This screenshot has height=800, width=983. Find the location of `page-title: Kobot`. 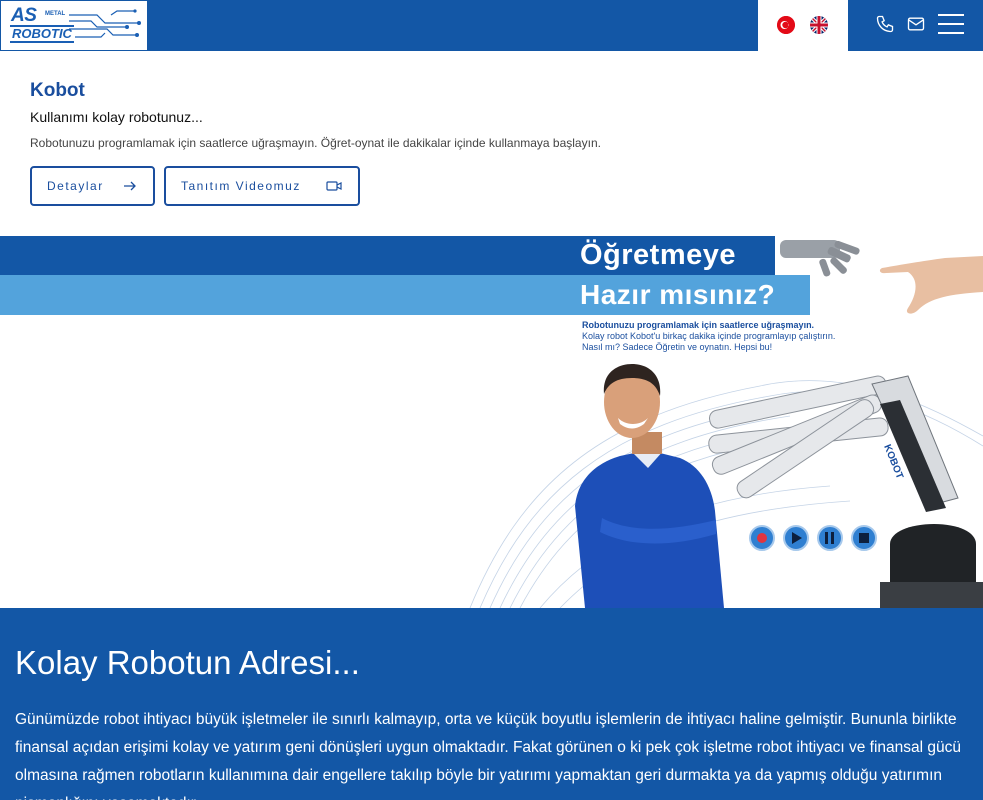

page-title: Kobot is located at coordinates (57, 90).